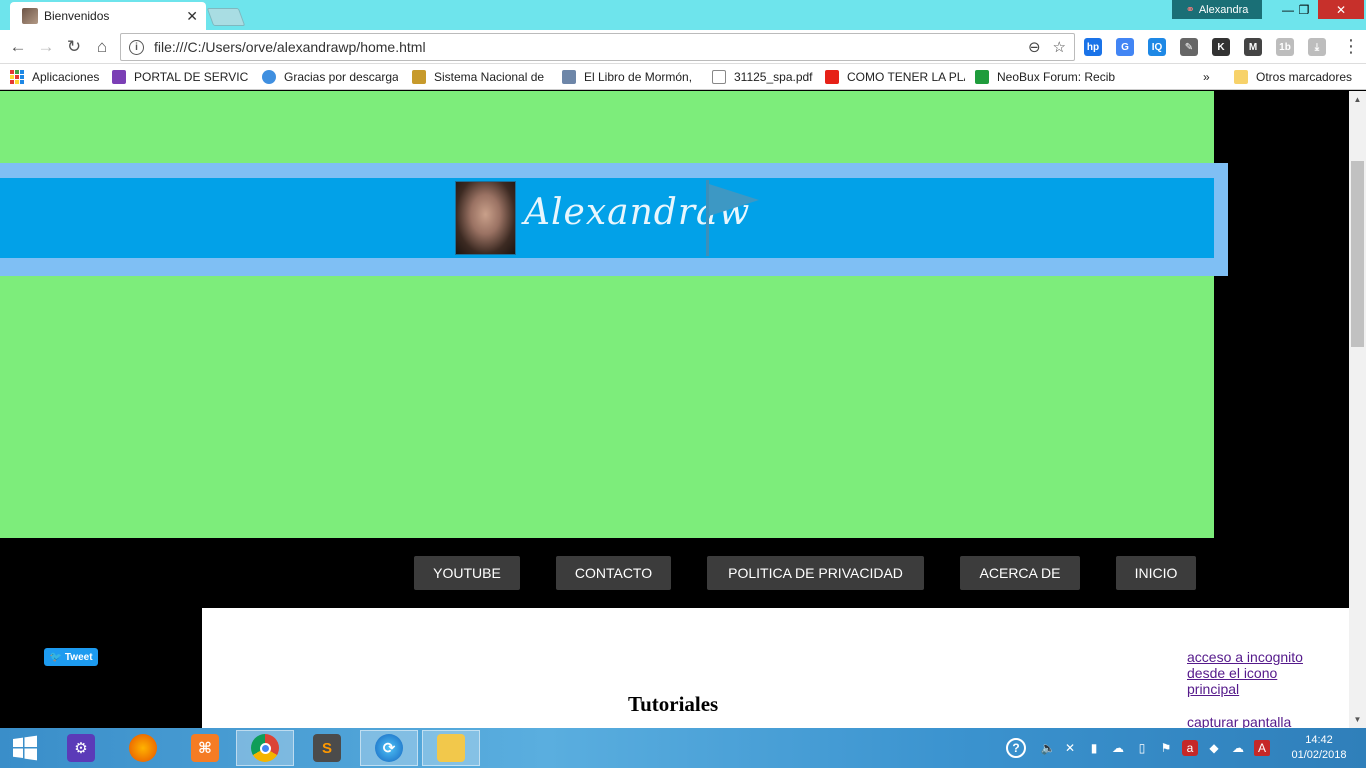 The width and height of the screenshot is (1366, 768). I want to click on extension-iq-icon: IQ, so click(1157, 47).